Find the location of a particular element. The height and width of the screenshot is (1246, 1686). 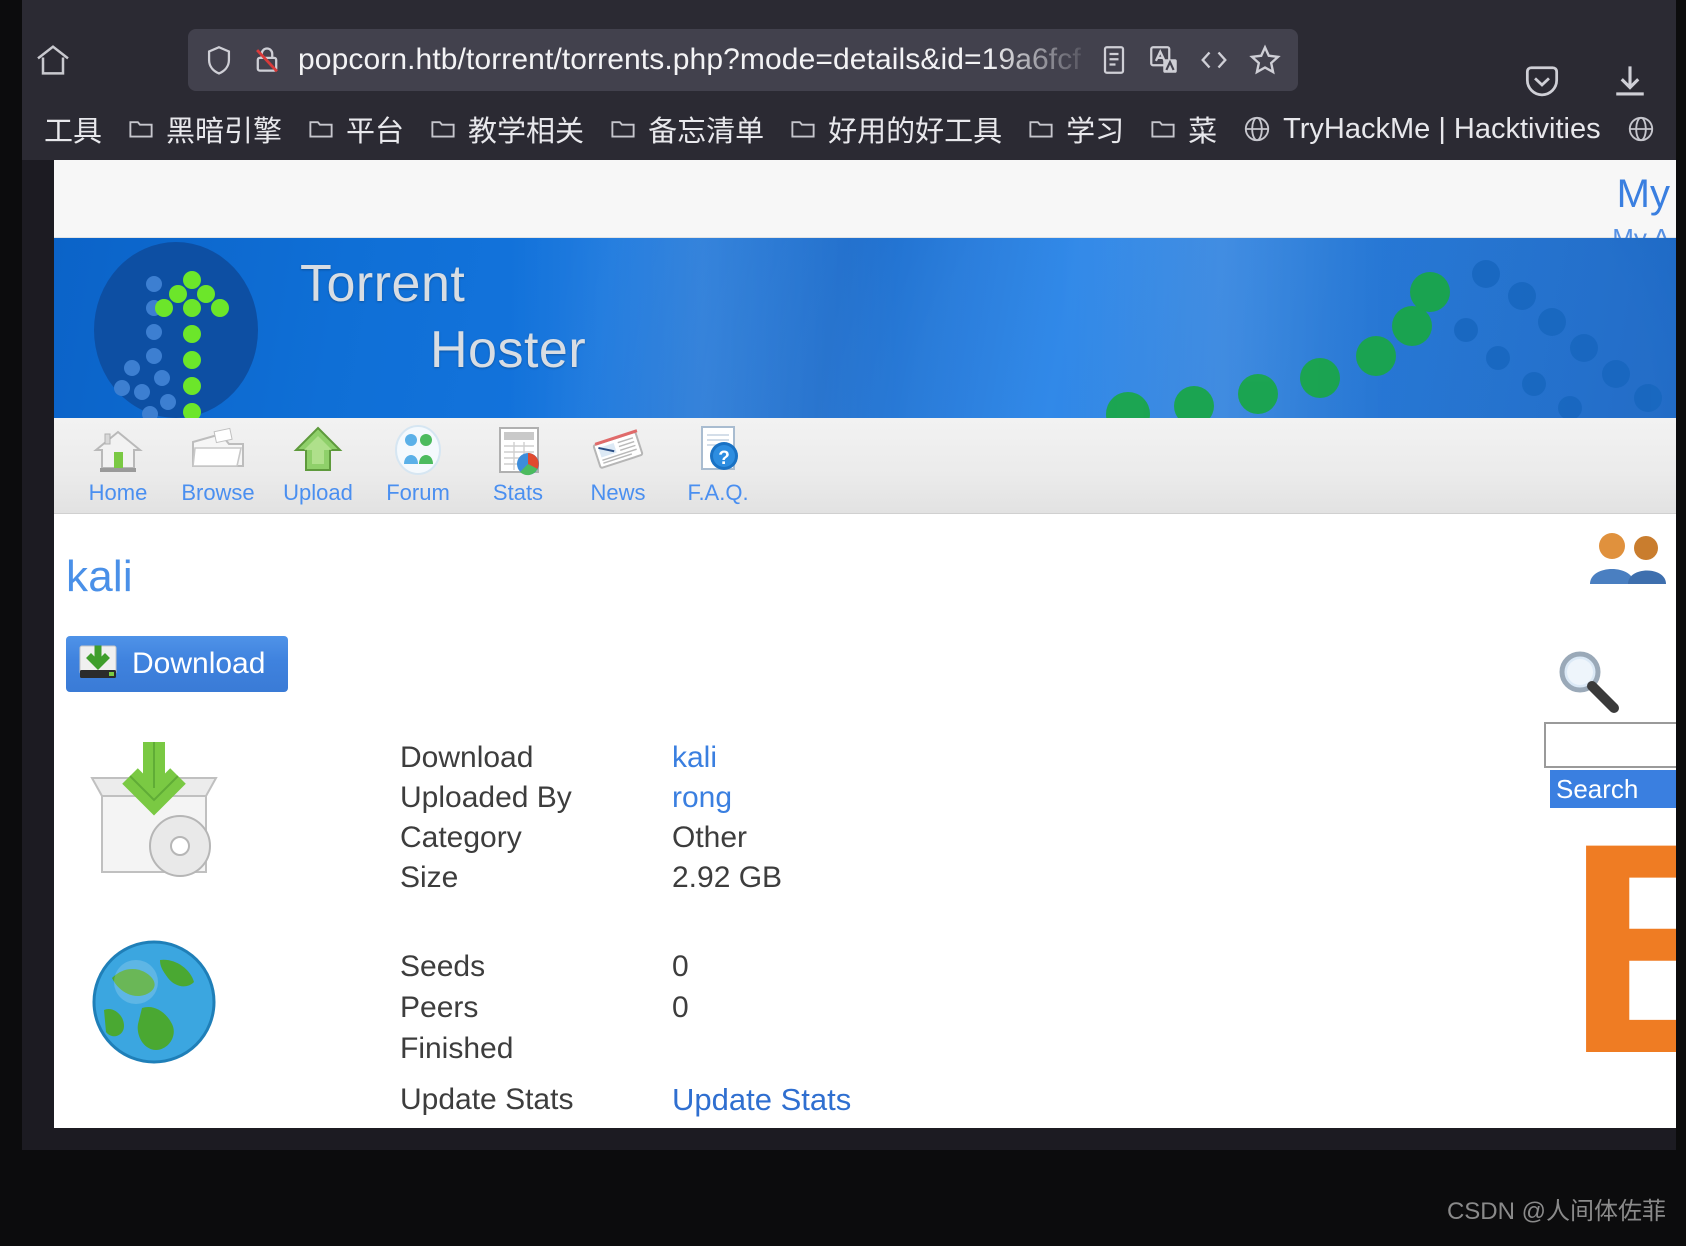

download-button-label: Download is located at coordinates (199, 663).